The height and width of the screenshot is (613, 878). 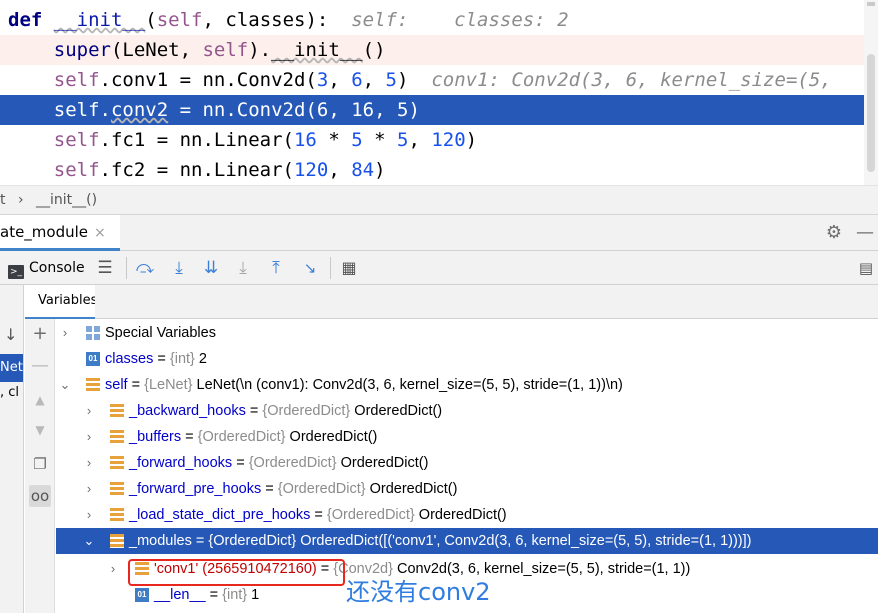 I want to click on step-over-icon: ⤼, so click(x=145, y=268).